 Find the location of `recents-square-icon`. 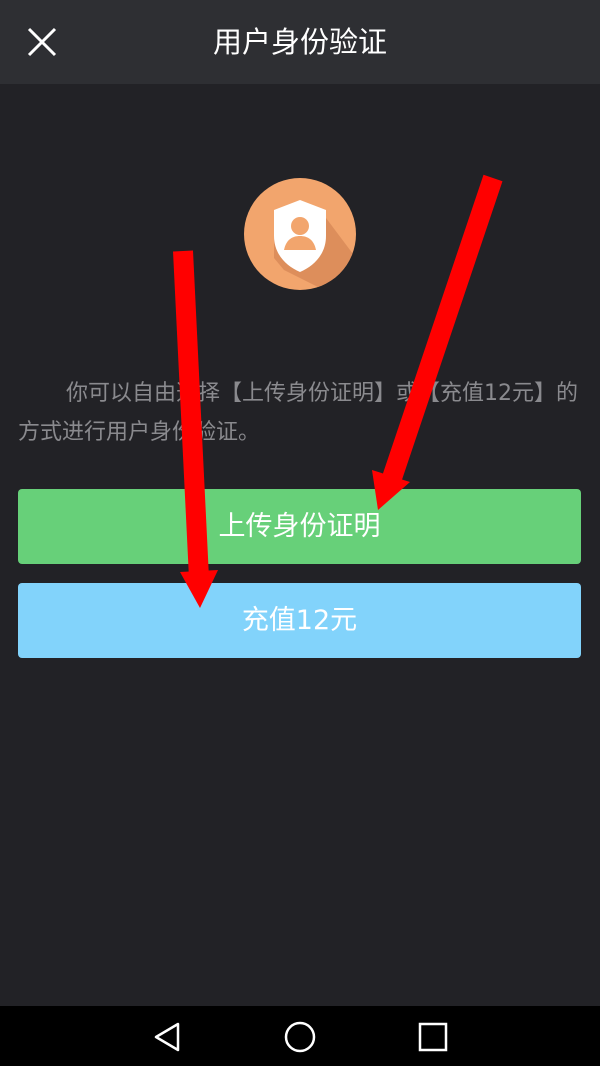

recents-square-icon is located at coordinates (433, 1037).